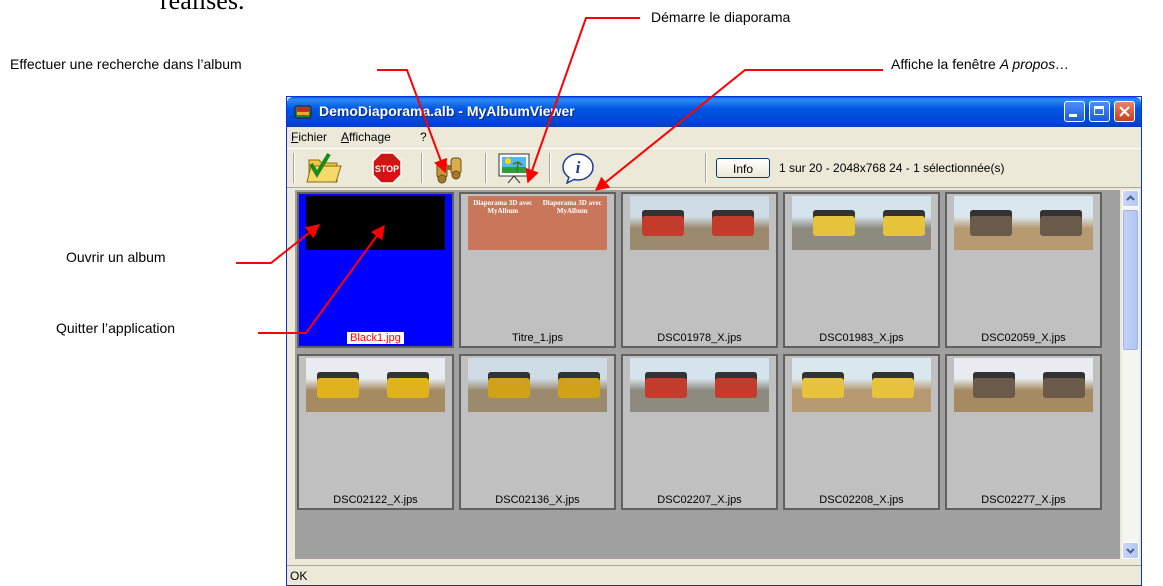 Image resolution: width=1163 pixels, height=586 pixels. I want to click on maximize-button, so click(1099, 111).